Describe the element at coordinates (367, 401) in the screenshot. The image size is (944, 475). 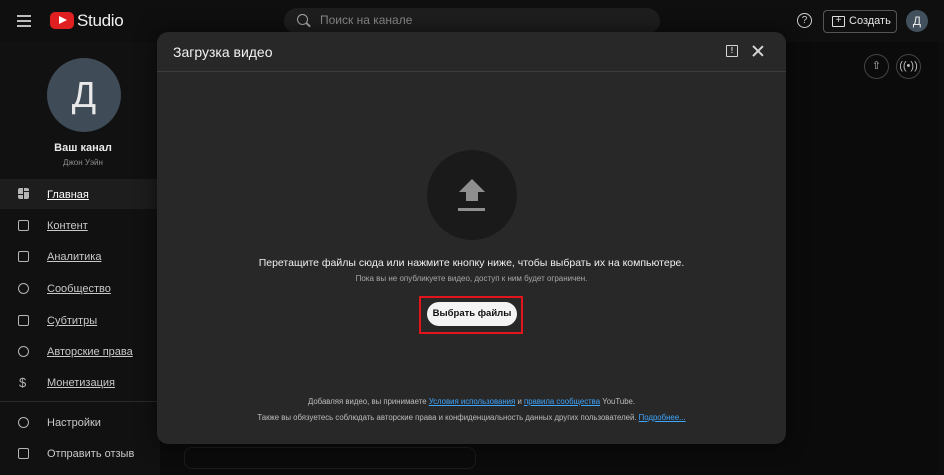
I see `terms-prefix: Добавляя видео, вы принимаете` at that location.